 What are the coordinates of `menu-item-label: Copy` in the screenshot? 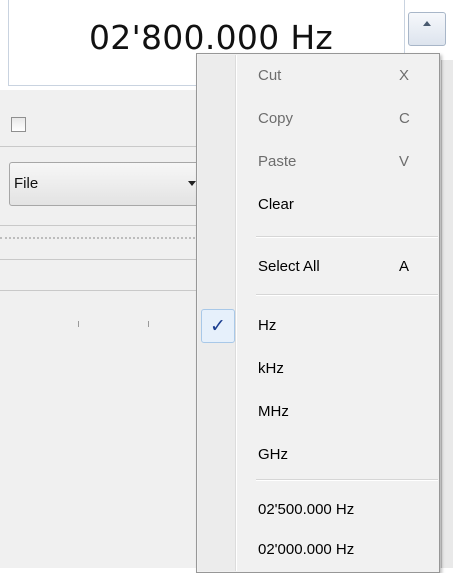 It's located at (276, 118).